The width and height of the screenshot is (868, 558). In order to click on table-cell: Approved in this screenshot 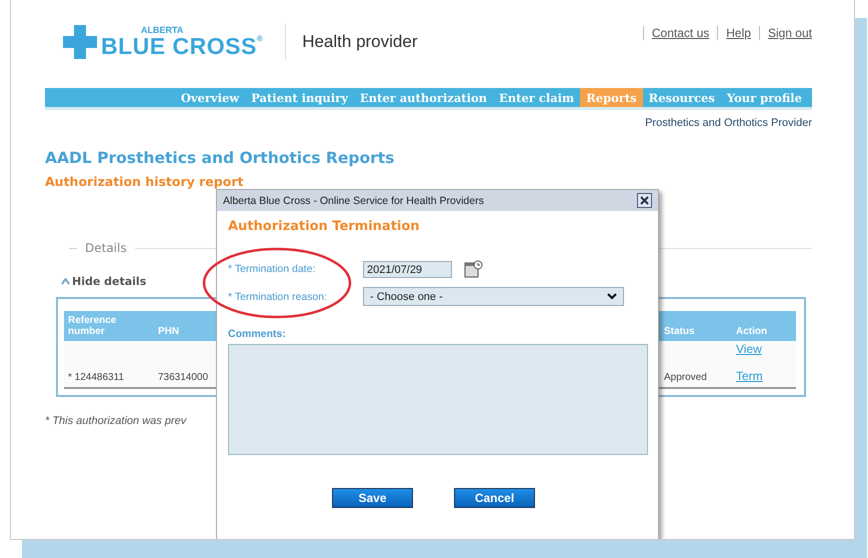, I will do `click(685, 377)`.